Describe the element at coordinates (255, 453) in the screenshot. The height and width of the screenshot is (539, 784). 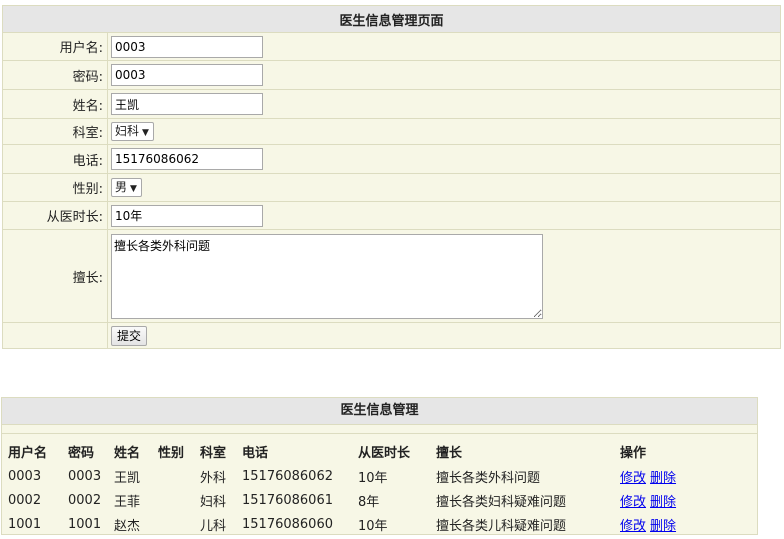
I see `column-header-phone: 电话` at that location.